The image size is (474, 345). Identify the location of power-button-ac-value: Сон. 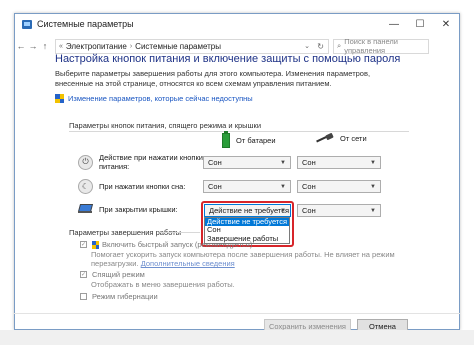
(309, 162).